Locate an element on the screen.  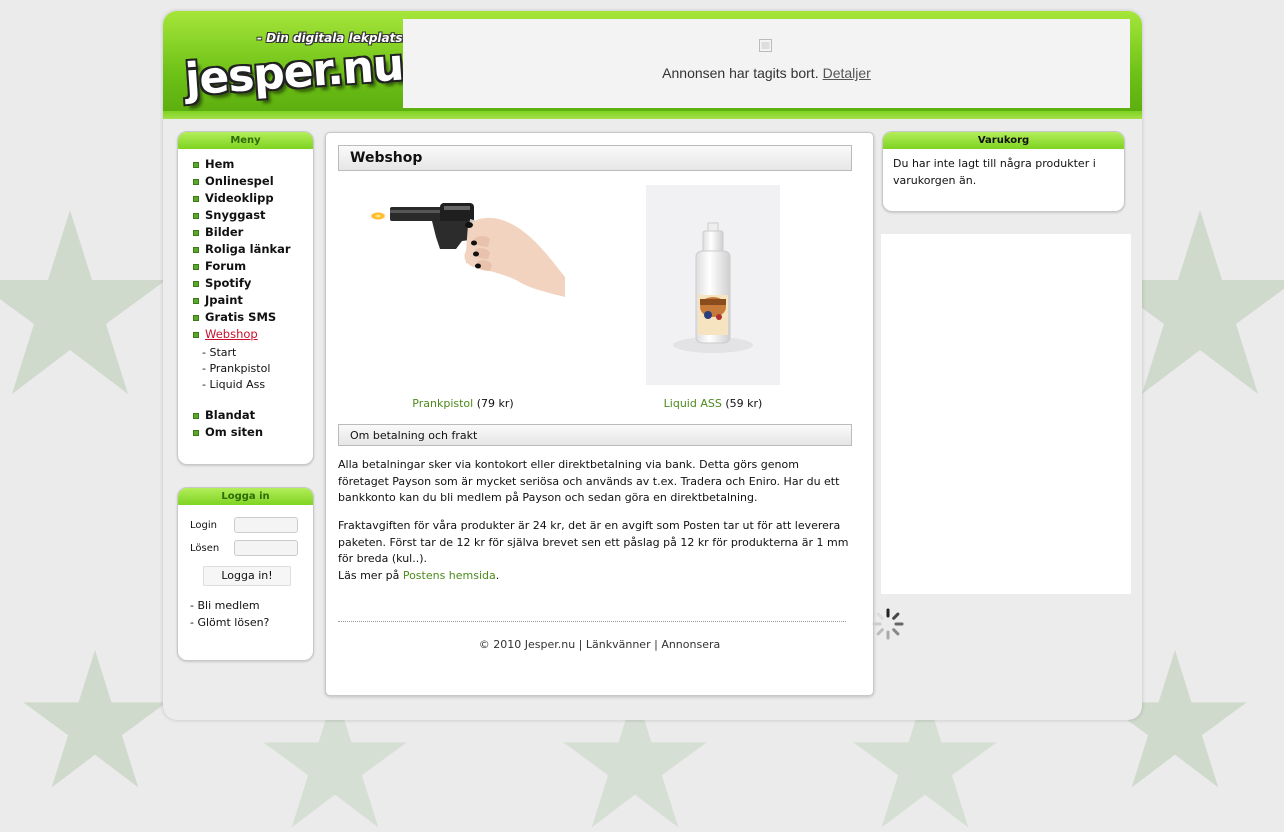
menu-item-gratis-sms: Gratis SMS is located at coordinates (253, 317).